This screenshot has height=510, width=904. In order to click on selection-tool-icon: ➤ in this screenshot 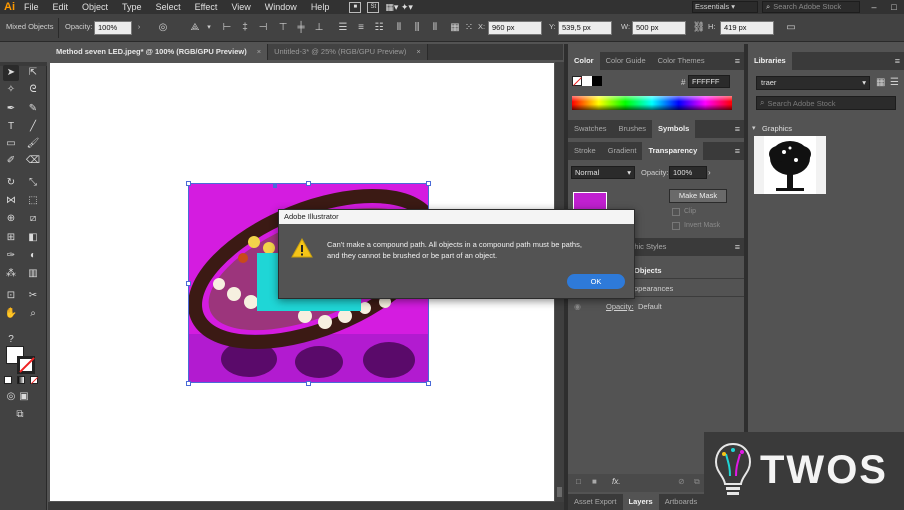, I will do `click(11, 73)`.